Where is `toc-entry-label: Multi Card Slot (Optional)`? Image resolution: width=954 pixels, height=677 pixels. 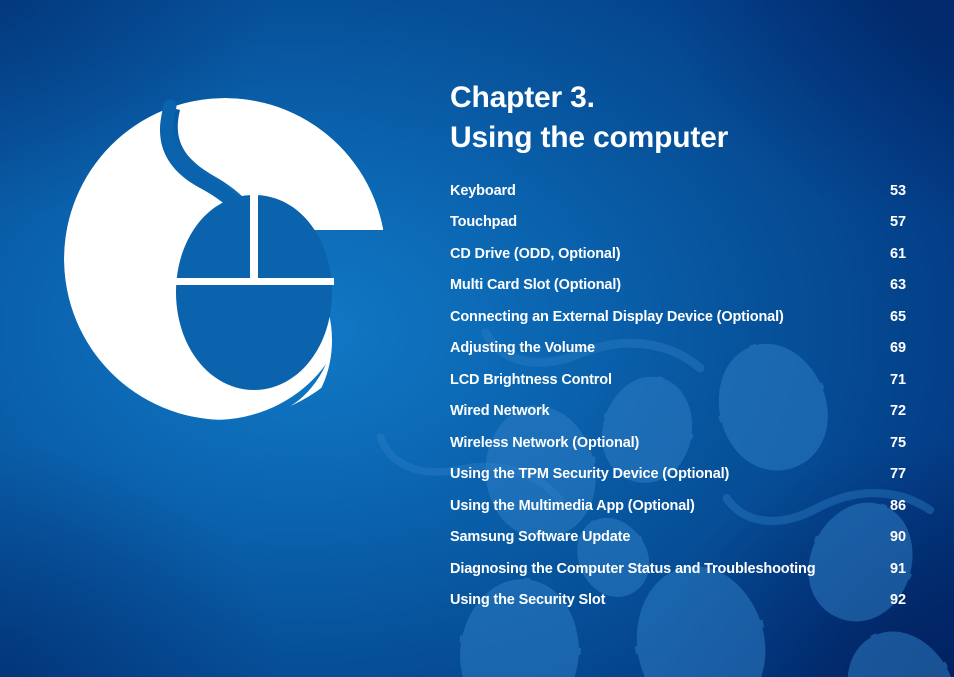
toc-entry-label: Multi Card Slot (Optional) is located at coordinates (535, 285).